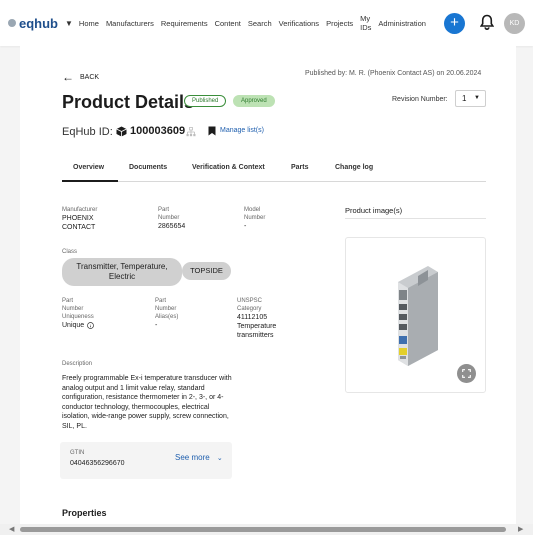 The height and width of the screenshot is (535, 533). Describe the element at coordinates (228, 167) in the screenshot. I see `tab-verification-context: Verification & Context` at that location.